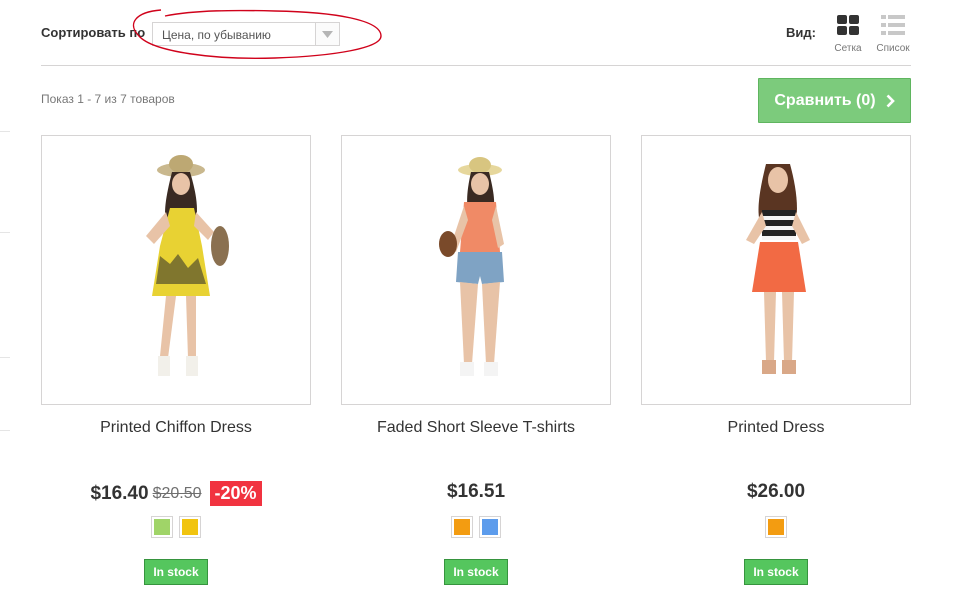 This screenshot has width=968, height=616. What do you see at coordinates (893, 48) in the screenshot?
I see `view-list-label: Список` at bounding box center [893, 48].